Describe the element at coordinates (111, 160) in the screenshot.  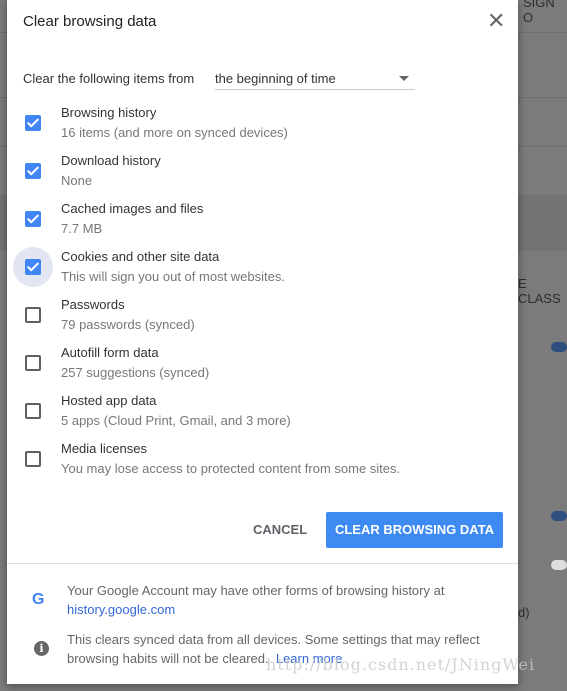
I see `item-label: Download history` at that location.